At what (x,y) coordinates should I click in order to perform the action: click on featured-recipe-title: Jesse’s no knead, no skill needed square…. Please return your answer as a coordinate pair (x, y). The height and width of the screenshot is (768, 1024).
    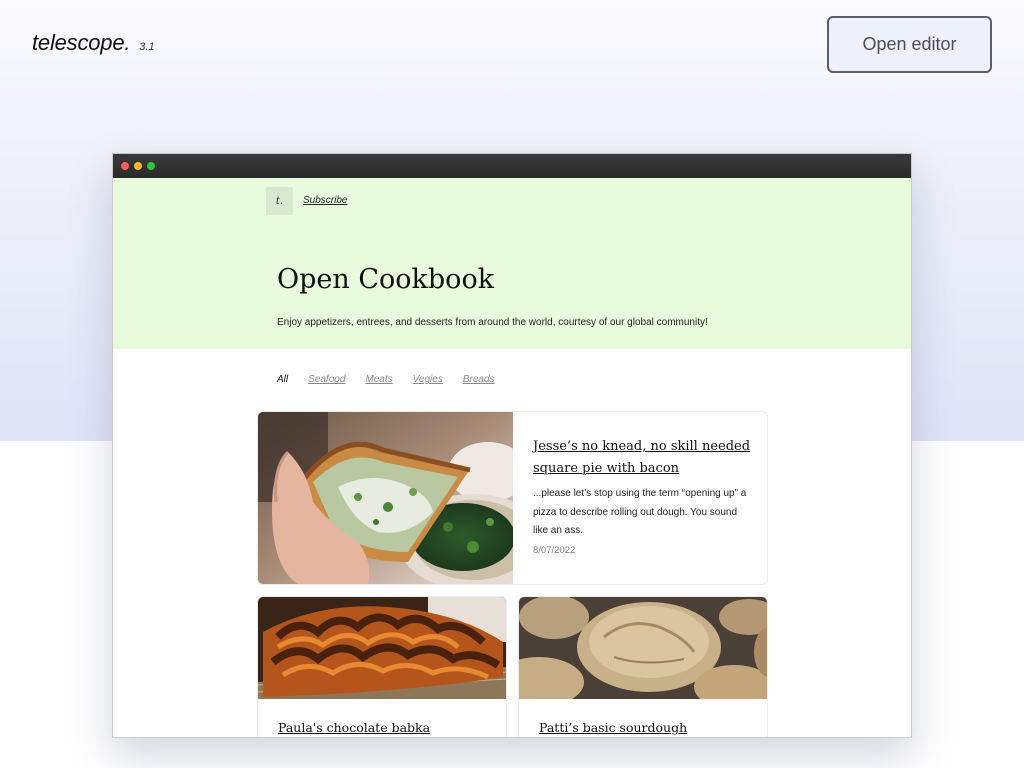
    Looking at the image, I should click on (643, 458).